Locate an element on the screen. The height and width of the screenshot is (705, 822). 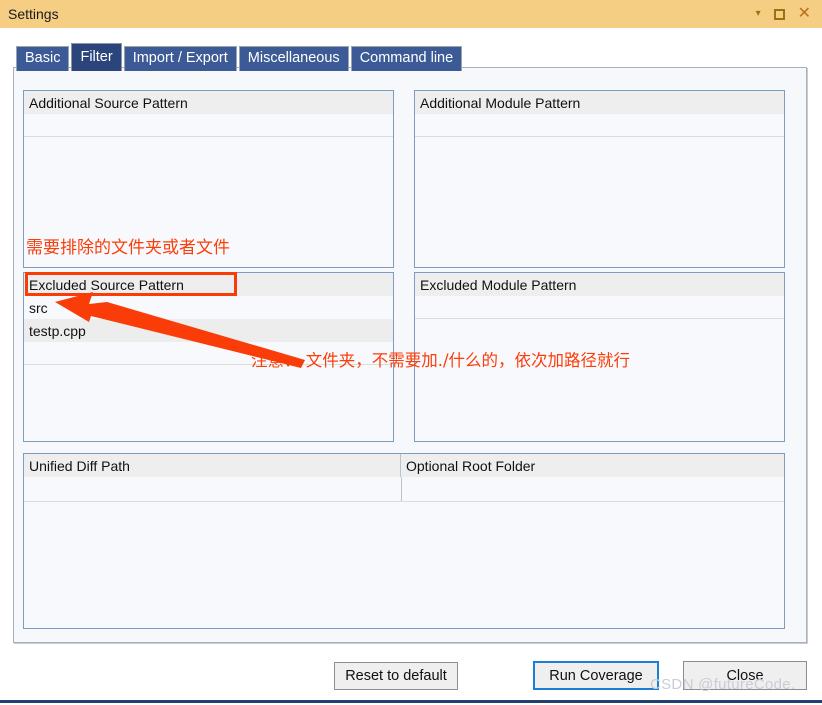
diff-table-row is located at coordinates (404, 489).